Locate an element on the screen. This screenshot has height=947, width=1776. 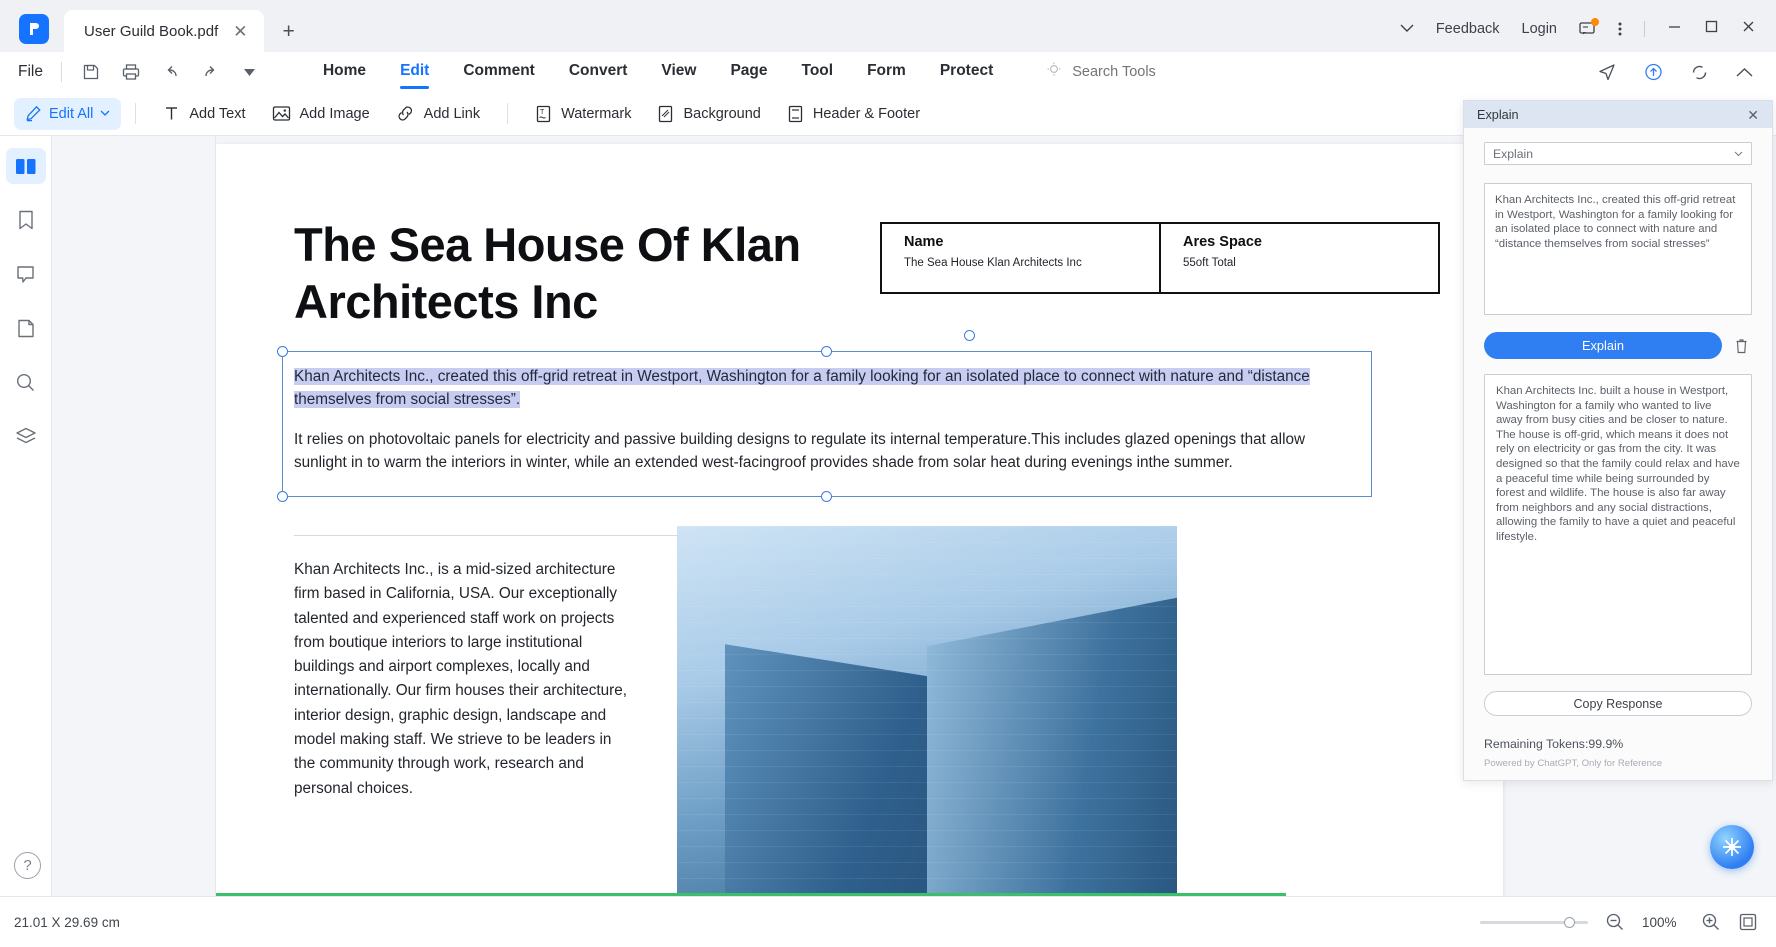
edit-all-label: Edit All is located at coordinates (71, 113).